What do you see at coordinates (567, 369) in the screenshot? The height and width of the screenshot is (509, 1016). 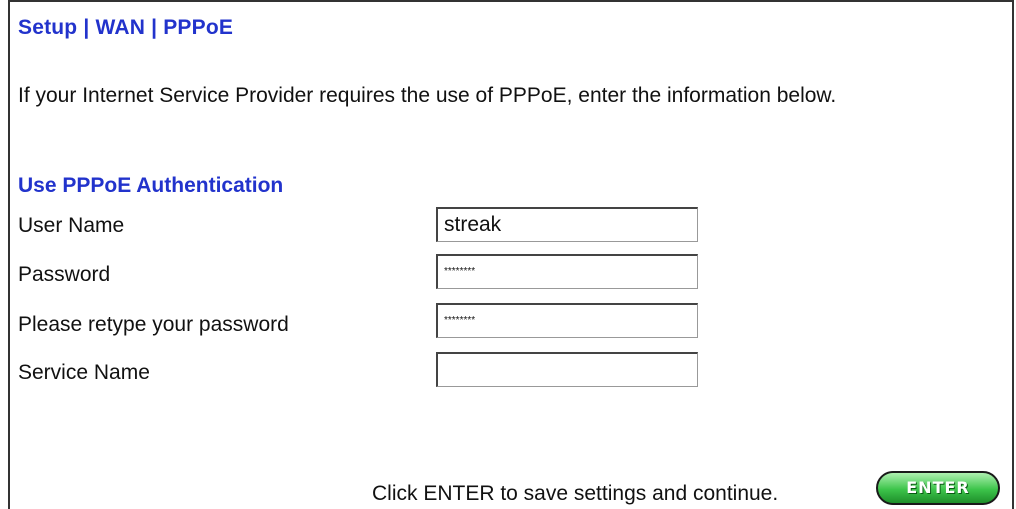 I see `service-name-field` at bounding box center [567, 369].